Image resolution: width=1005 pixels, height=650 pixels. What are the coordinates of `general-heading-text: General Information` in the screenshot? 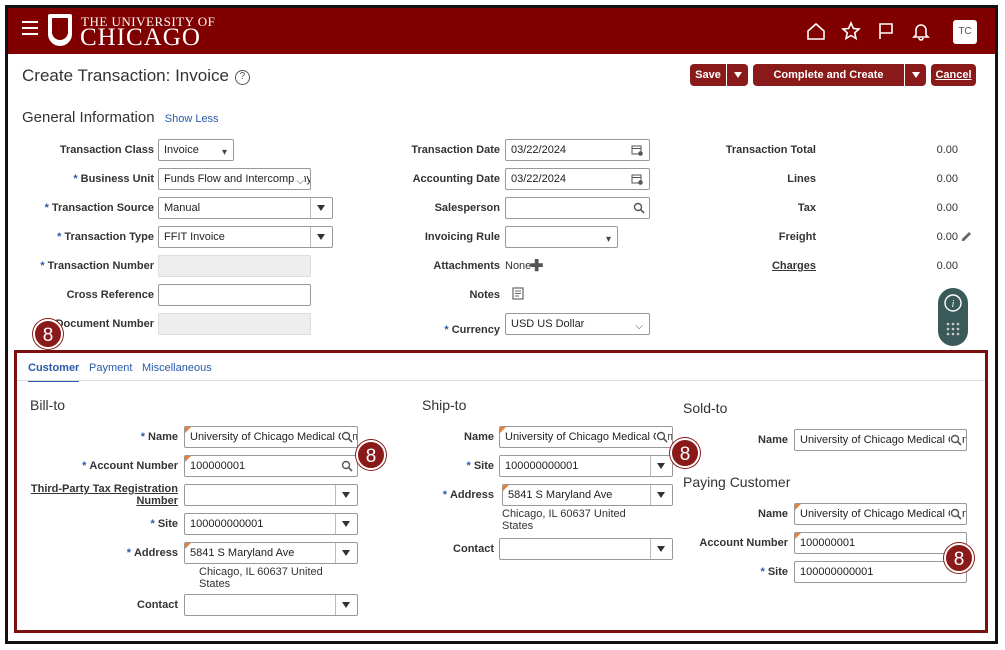 It's located at (88, 117).